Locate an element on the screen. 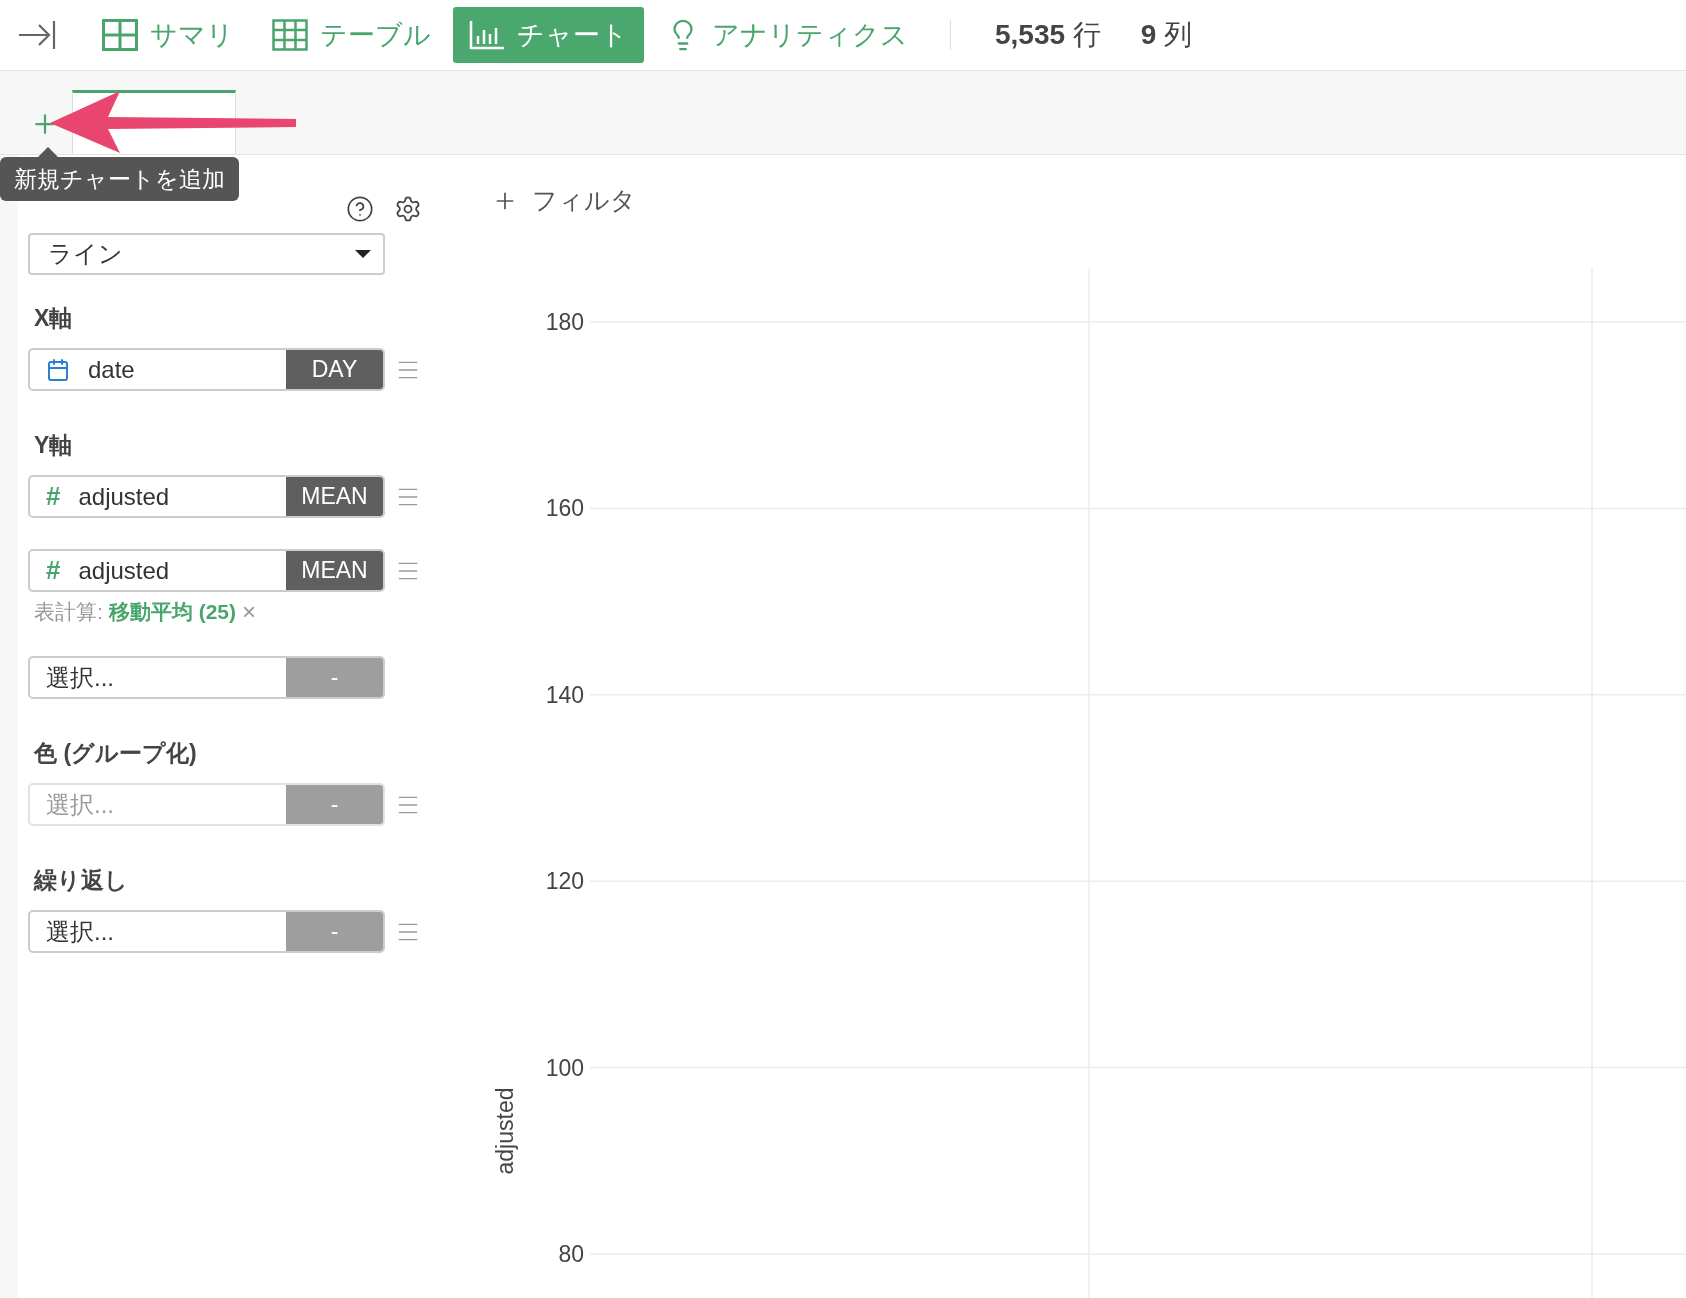 This screenshot has width=1686, height=1298. aggregation-button: DAY is located at coordinates (334, 369).